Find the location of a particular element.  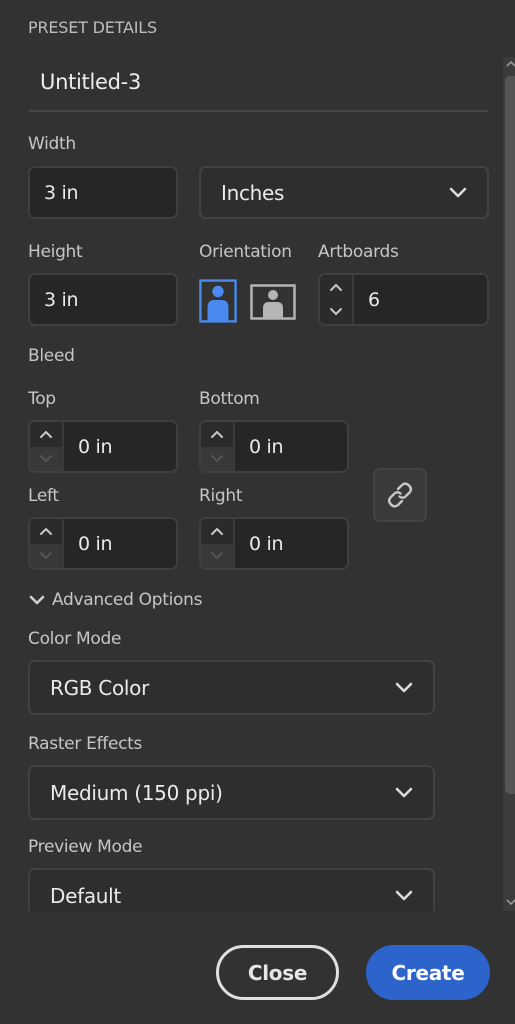

document-name-input: Untitled-3 is located at coordinates (258, 87).